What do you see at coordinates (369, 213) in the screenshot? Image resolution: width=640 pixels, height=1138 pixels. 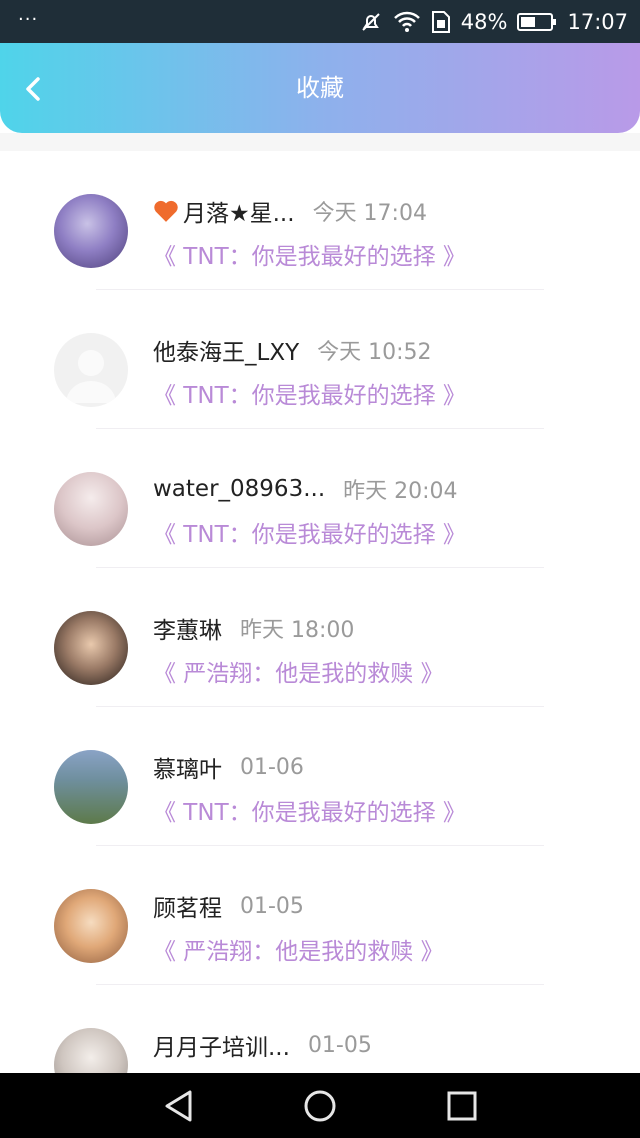 I see `timestamp: 今天 17:04` at bounding box center [369, 213].